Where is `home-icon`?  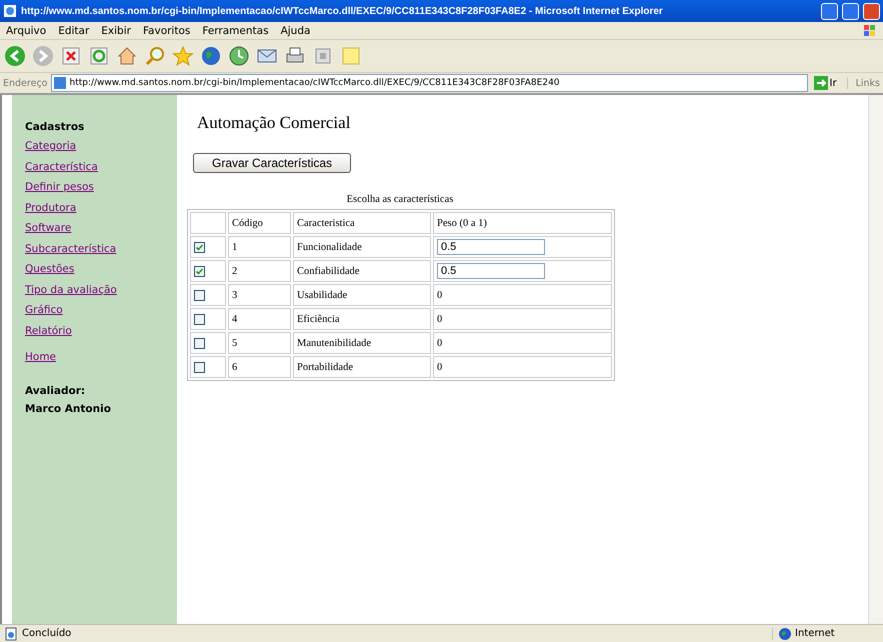 home-icon is located at coordinates (127, 56).